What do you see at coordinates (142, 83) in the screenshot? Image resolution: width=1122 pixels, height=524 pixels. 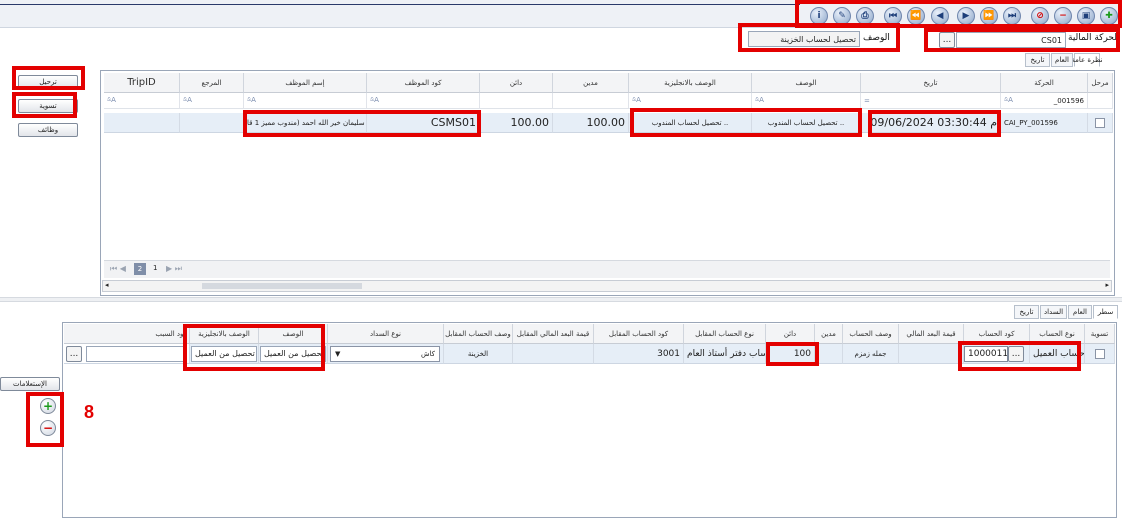 I see `col-tripid: TripID` at bounding box center [142, 83].